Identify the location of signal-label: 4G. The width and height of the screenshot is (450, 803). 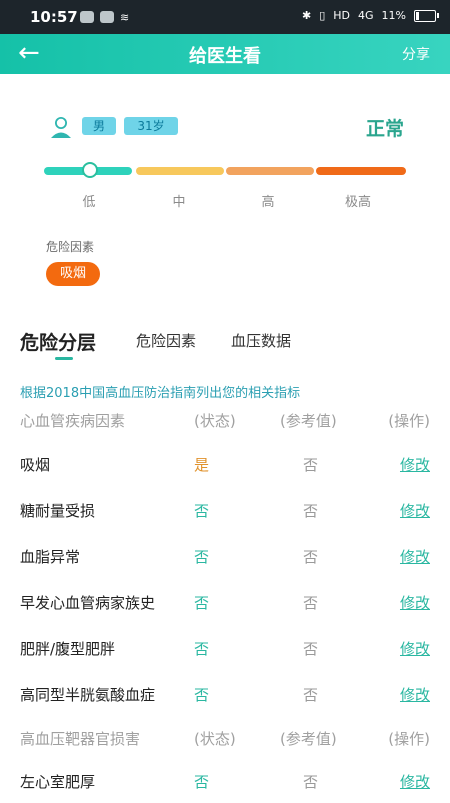
(366, 15).